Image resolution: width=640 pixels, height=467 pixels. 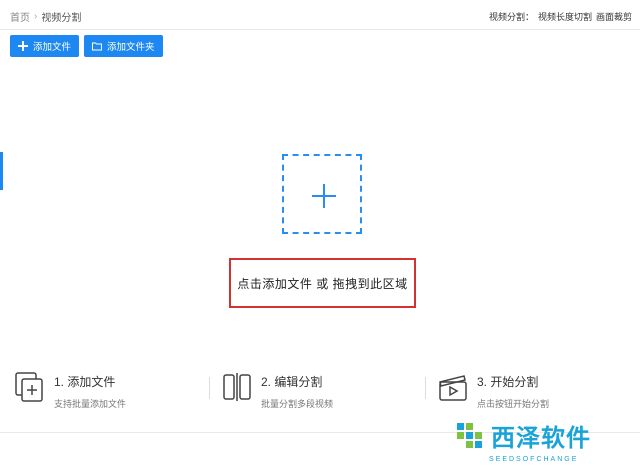 What do you see at coordinates (237, 387) in the screenshot?
I see `split-step-icon` at bounding box center [237, 387].